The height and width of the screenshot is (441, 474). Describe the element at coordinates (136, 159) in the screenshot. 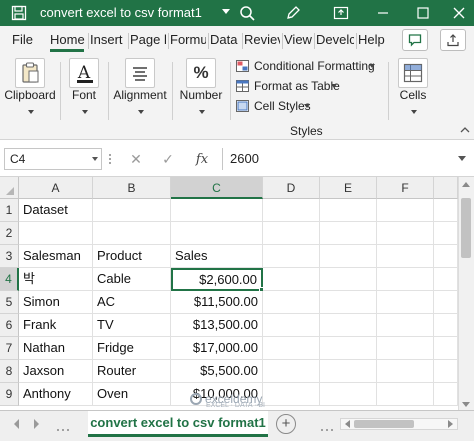

I see `cancel-formula-button: ✕` at that location.